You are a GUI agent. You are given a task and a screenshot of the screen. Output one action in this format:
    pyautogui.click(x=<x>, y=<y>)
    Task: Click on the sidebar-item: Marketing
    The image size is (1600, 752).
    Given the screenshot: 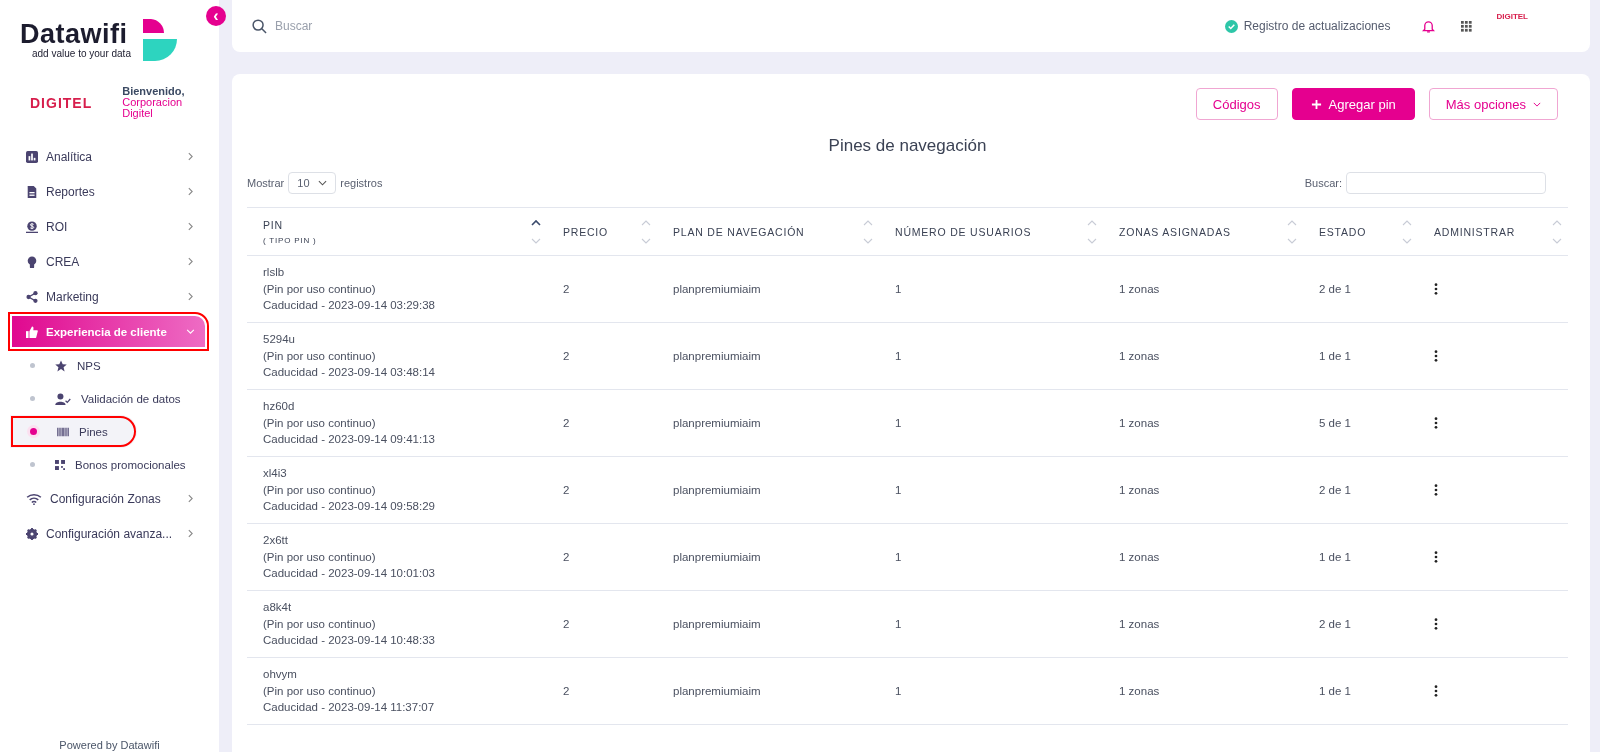 What is the action you would take?
    pyautogui.click(x=109, y=296)
    